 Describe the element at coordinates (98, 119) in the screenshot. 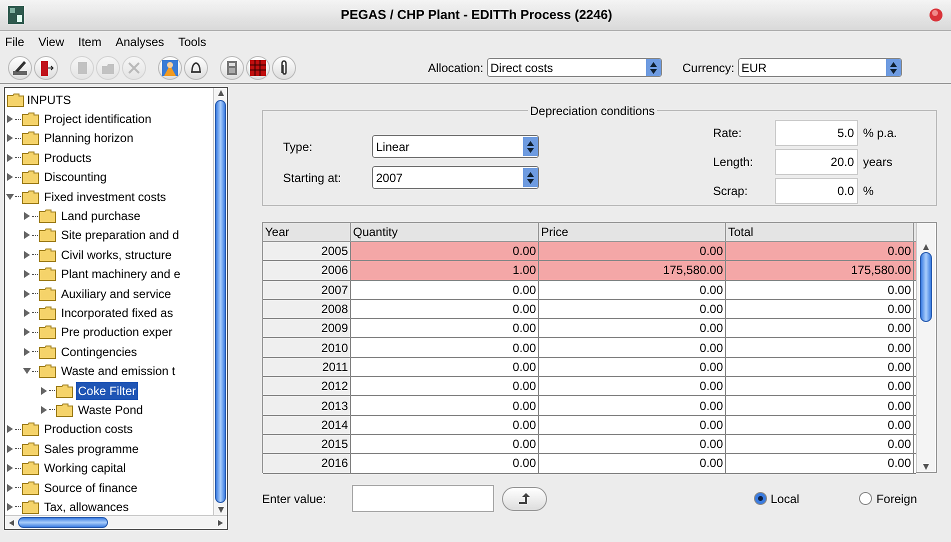

I see `tree-item: Project identification` at that location.